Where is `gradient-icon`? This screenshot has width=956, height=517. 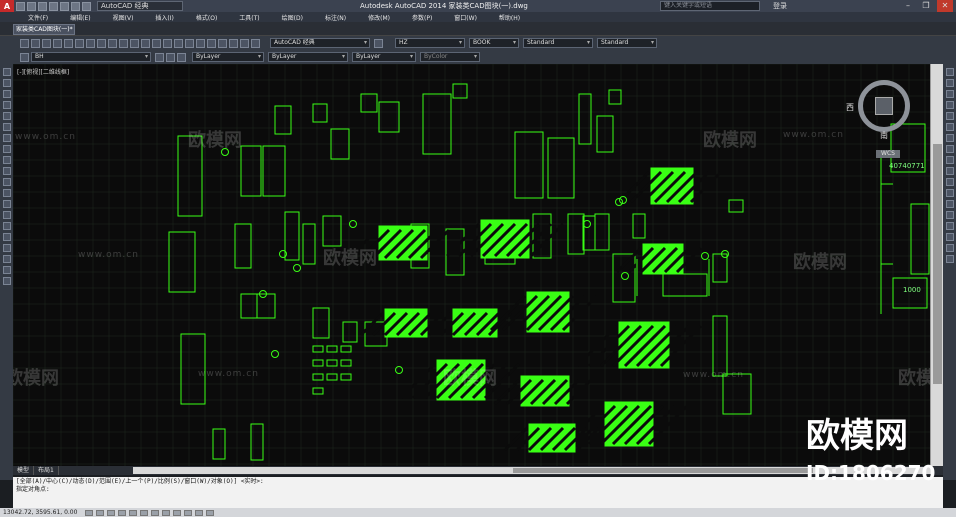
gradient-icon is located at coordinates (6, 237).